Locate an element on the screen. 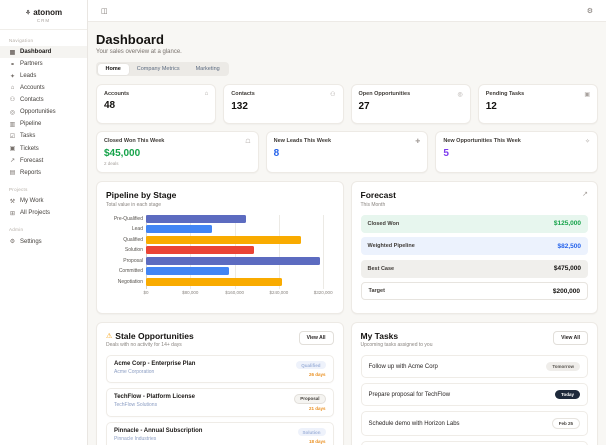 The width and height of the screenshot is (606, 445). forecast-subtitle: This Month is located at coordinates (373, 204).